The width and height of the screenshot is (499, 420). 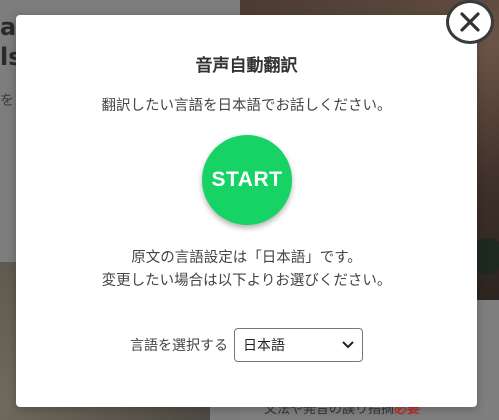 I want to click on language-select-label: 言語を選択する, so click(x=179, y=346).